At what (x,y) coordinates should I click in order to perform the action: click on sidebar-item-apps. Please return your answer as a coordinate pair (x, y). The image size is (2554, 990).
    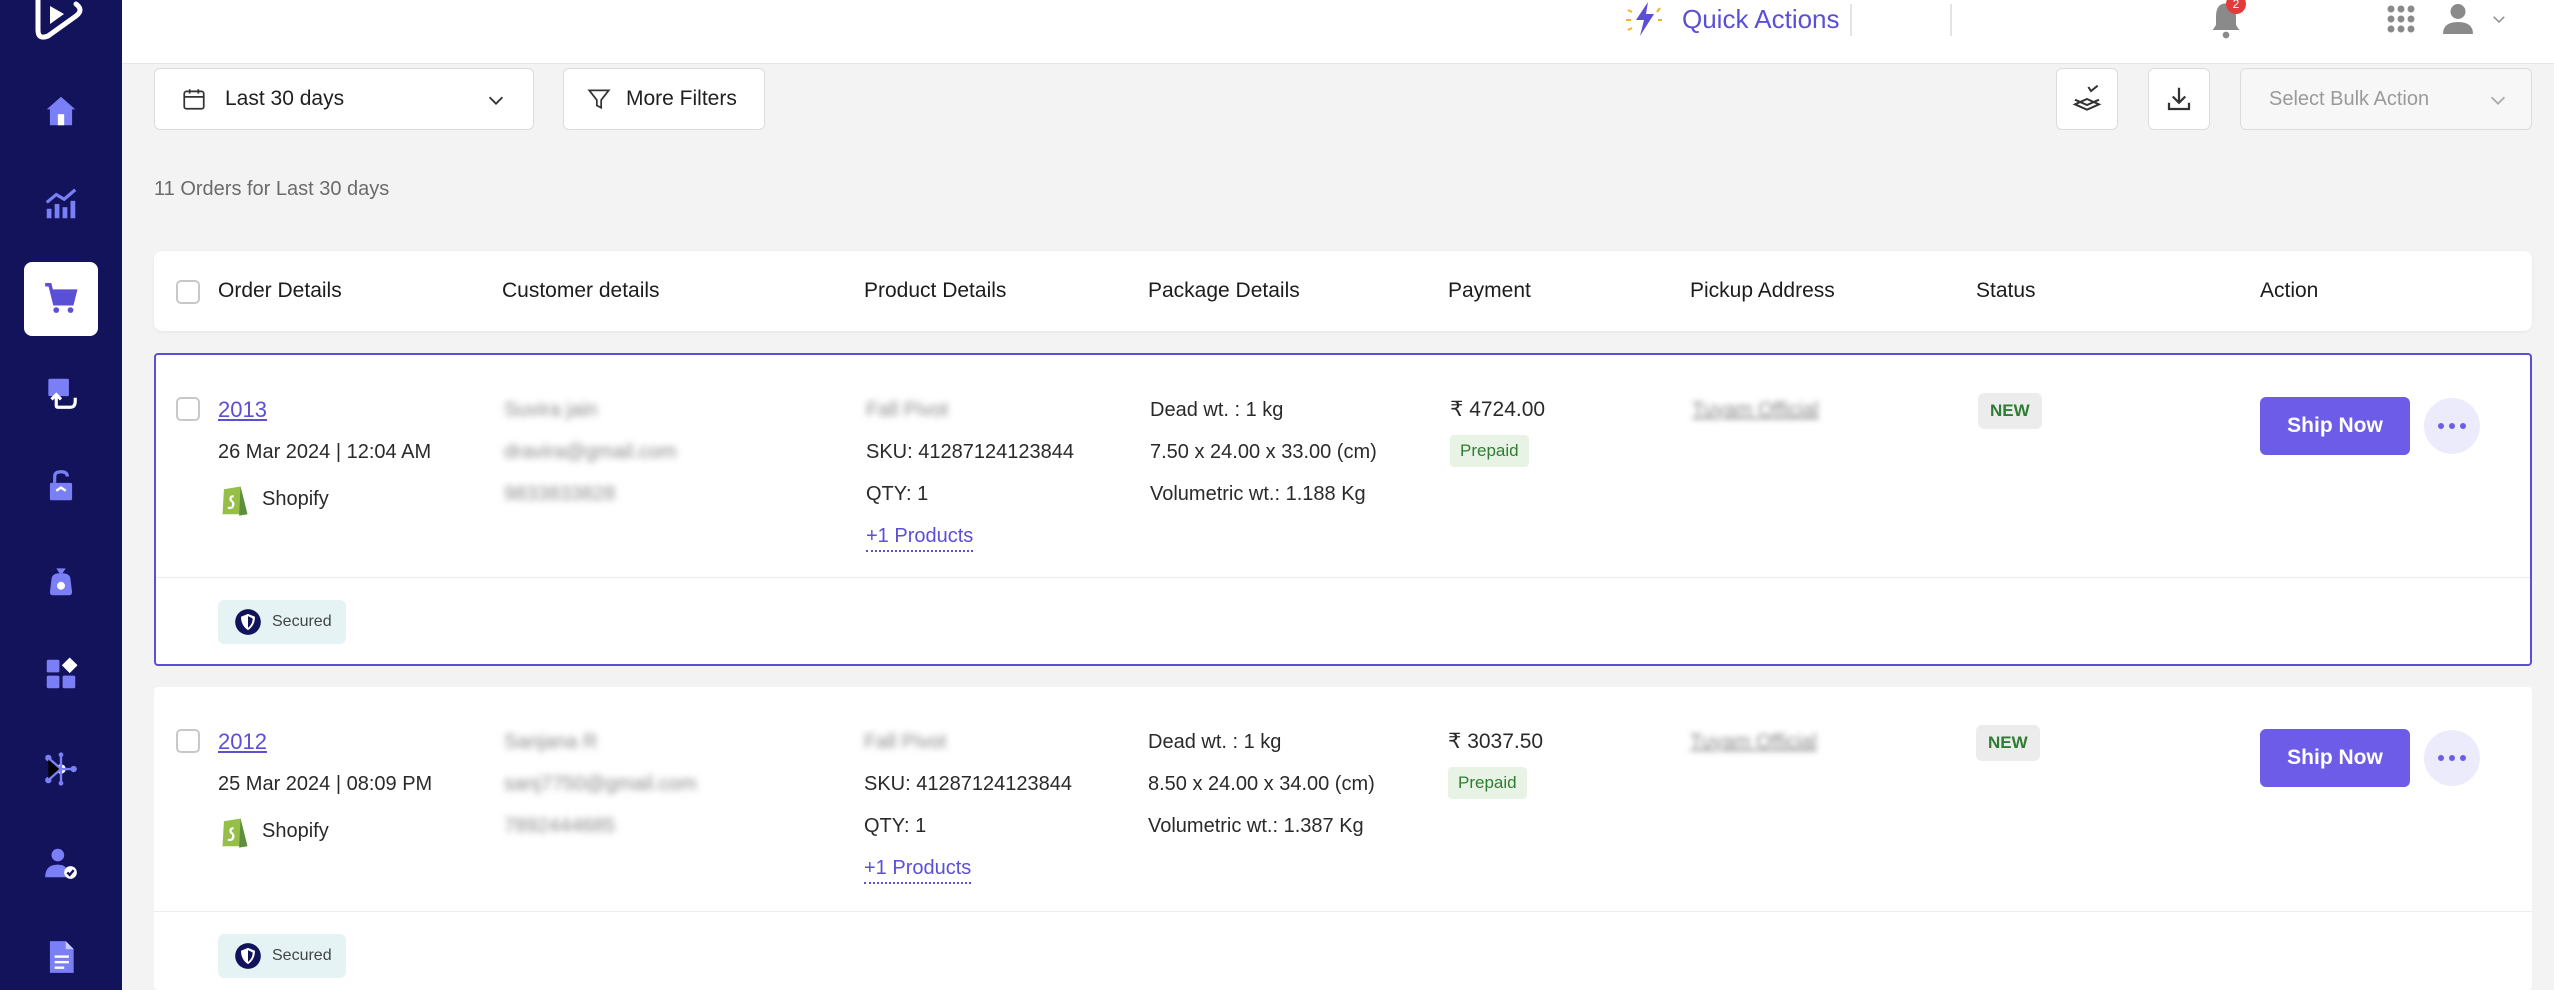
    Looking at the image, I should click on (61, 674).